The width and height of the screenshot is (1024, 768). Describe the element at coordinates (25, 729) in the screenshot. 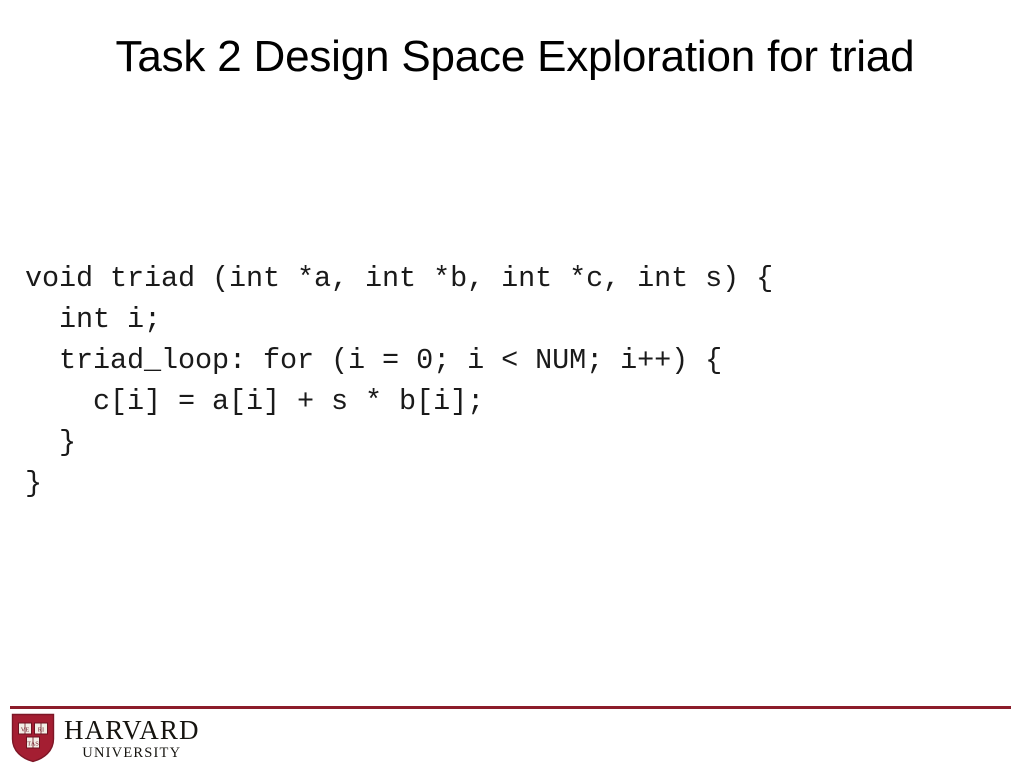

I see `svg-text: VE` at that location.